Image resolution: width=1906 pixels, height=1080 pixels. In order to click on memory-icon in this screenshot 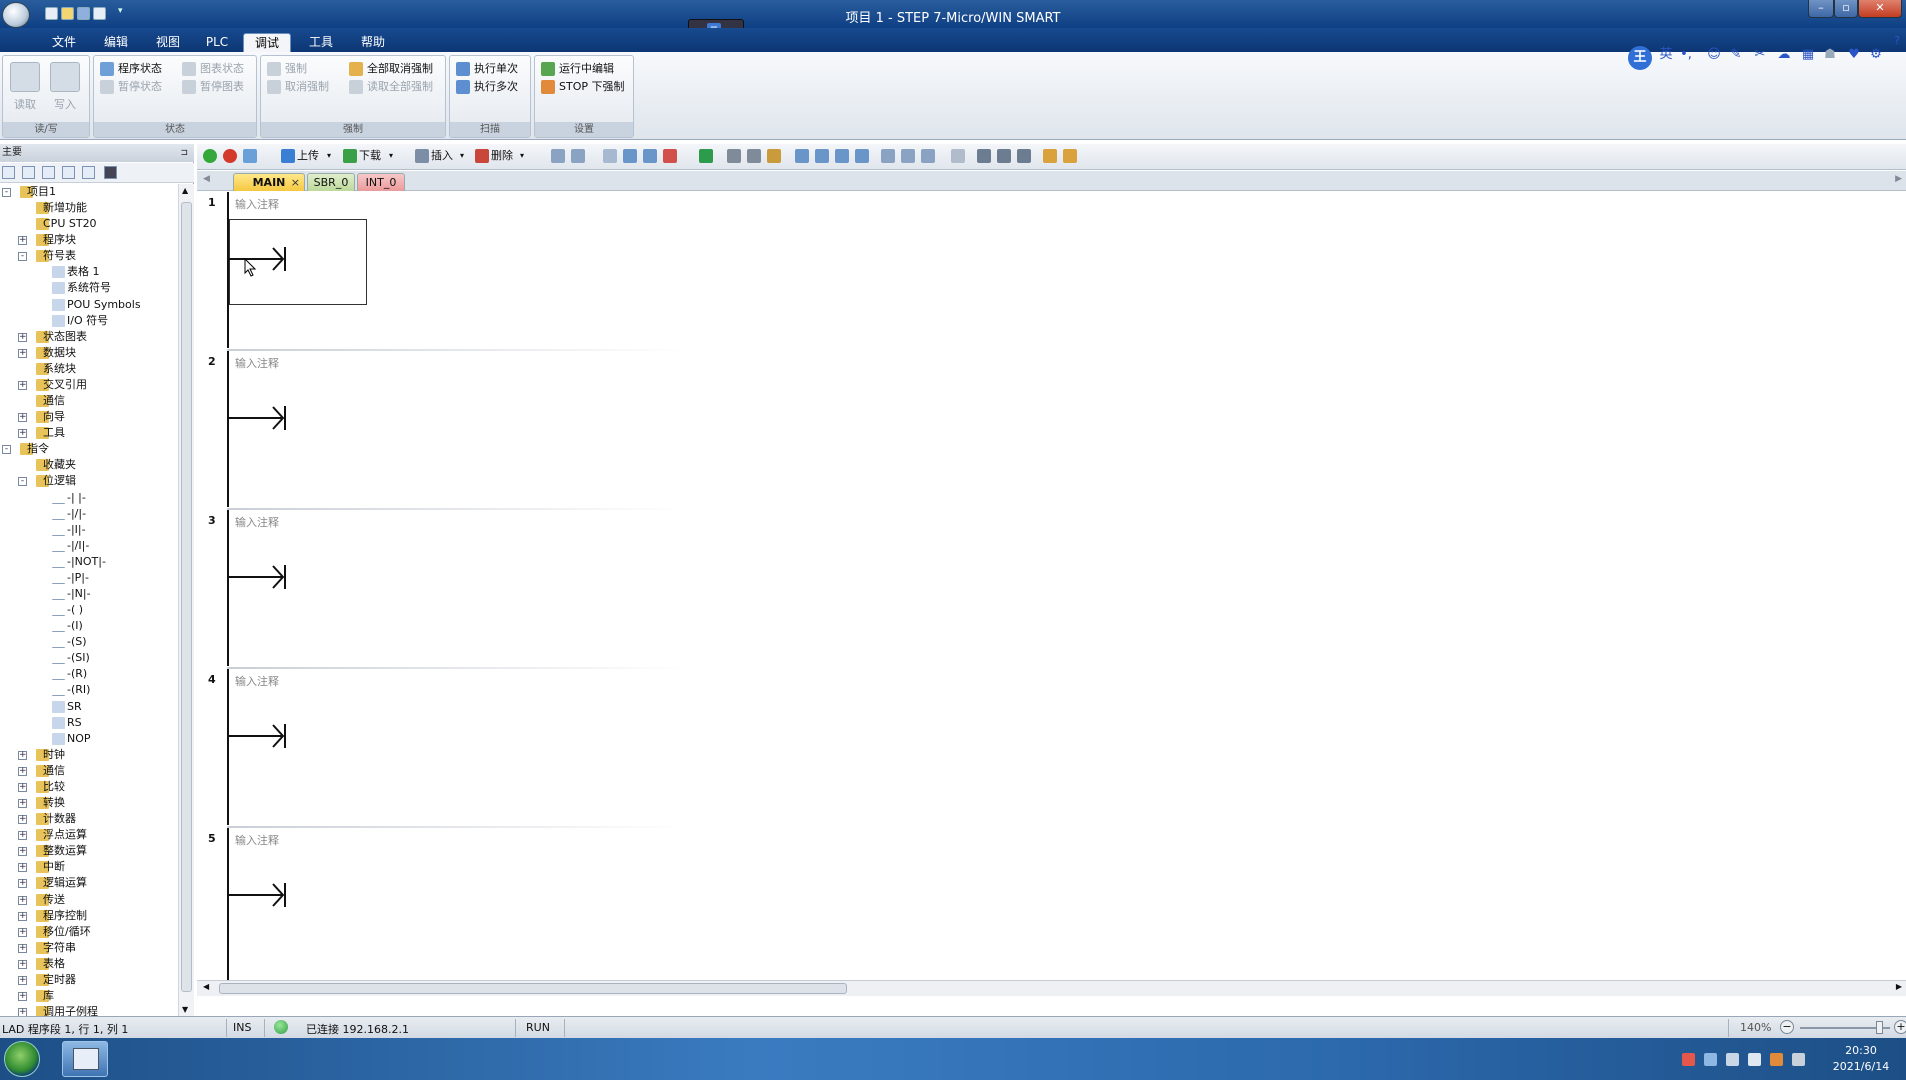, I will do `click(958, 156)`.